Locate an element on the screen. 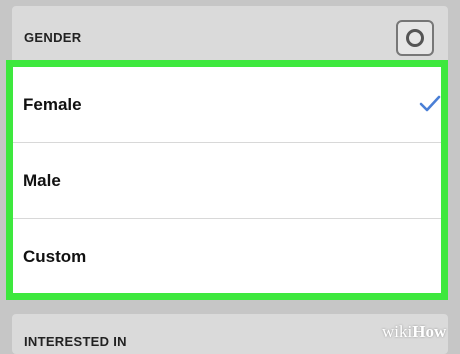 This screenshot has width=460, height=354. watermark-prefix: wiki is located at coordinates (397, 331).